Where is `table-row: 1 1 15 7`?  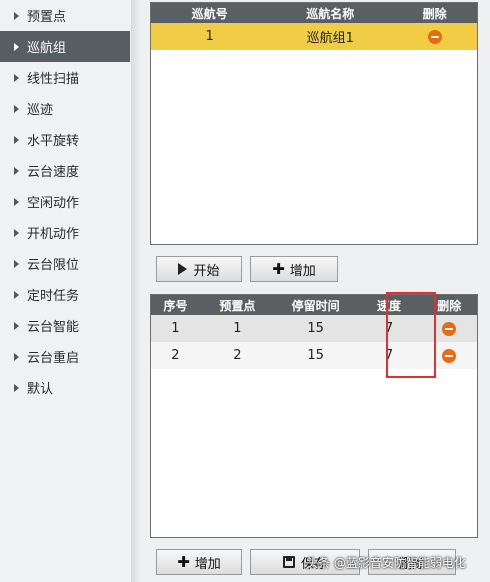 table-row: 1 1 15 7 is located at coordinates (314, 328).